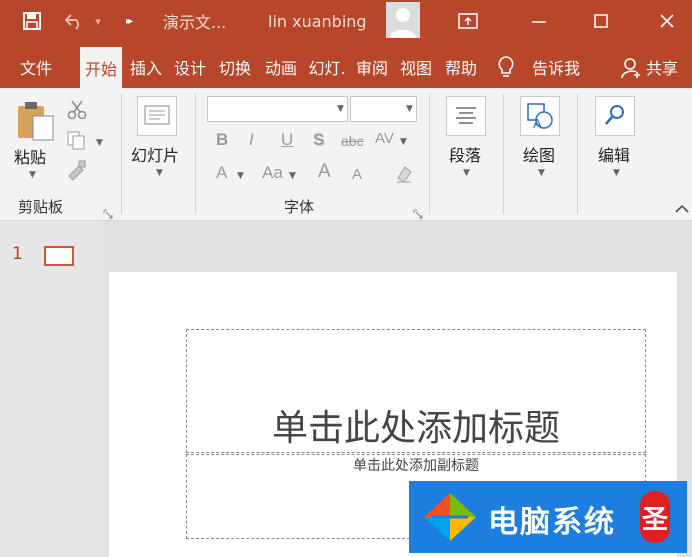 The width and height of the screenshot is (692, 557). What do you see at coordinates (41, 207) in the screenshot?
I see `clipboard-group-label: 剪贴板` at bounding box center [41, 207].